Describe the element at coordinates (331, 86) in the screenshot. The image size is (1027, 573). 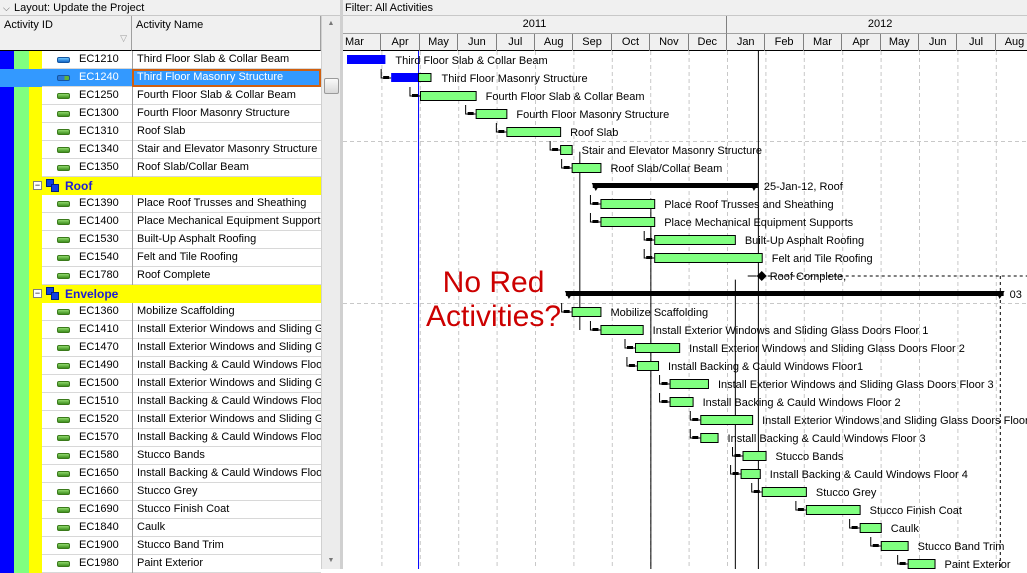
I see `scrollbar-thumb` at that location.